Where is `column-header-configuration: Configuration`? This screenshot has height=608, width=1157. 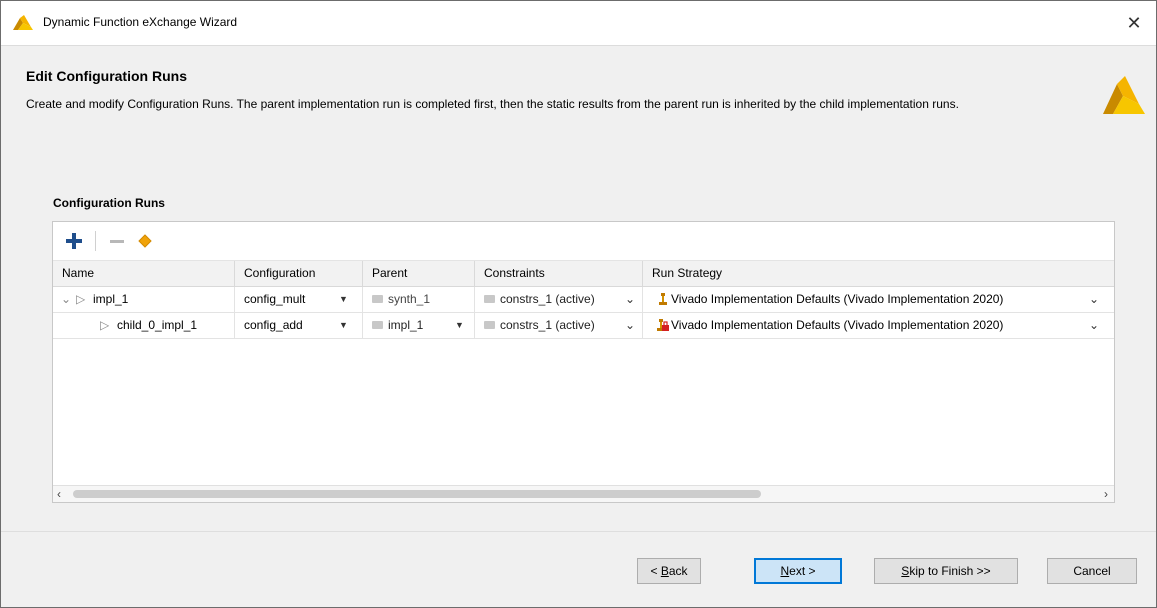 column-header-configuration: Configuration is located at coordinates (299, 273).